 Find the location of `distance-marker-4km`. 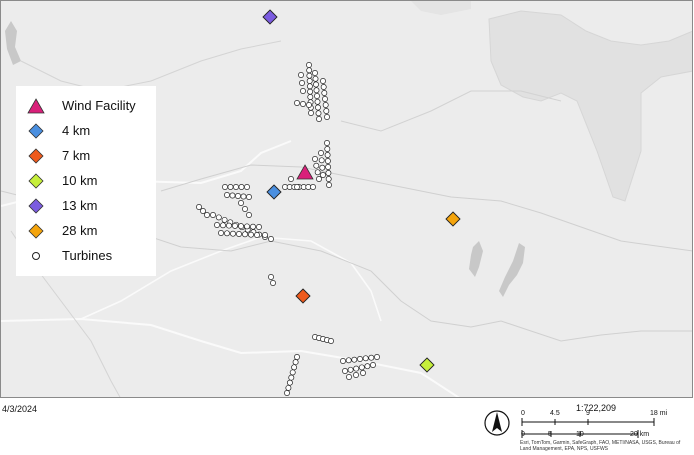

distance-marker-4km is located at coordinates (274, 192).